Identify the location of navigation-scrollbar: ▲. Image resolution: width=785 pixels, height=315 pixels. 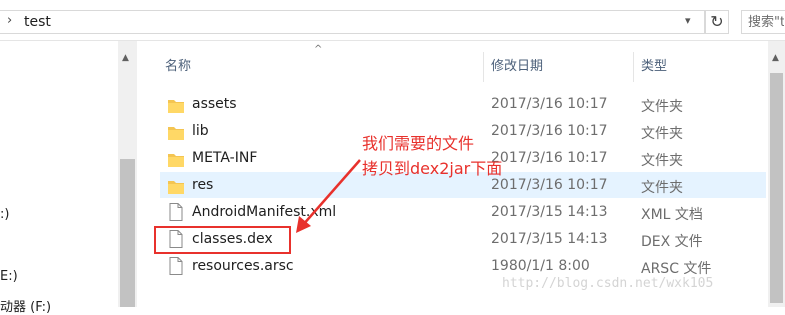
(127, 174).